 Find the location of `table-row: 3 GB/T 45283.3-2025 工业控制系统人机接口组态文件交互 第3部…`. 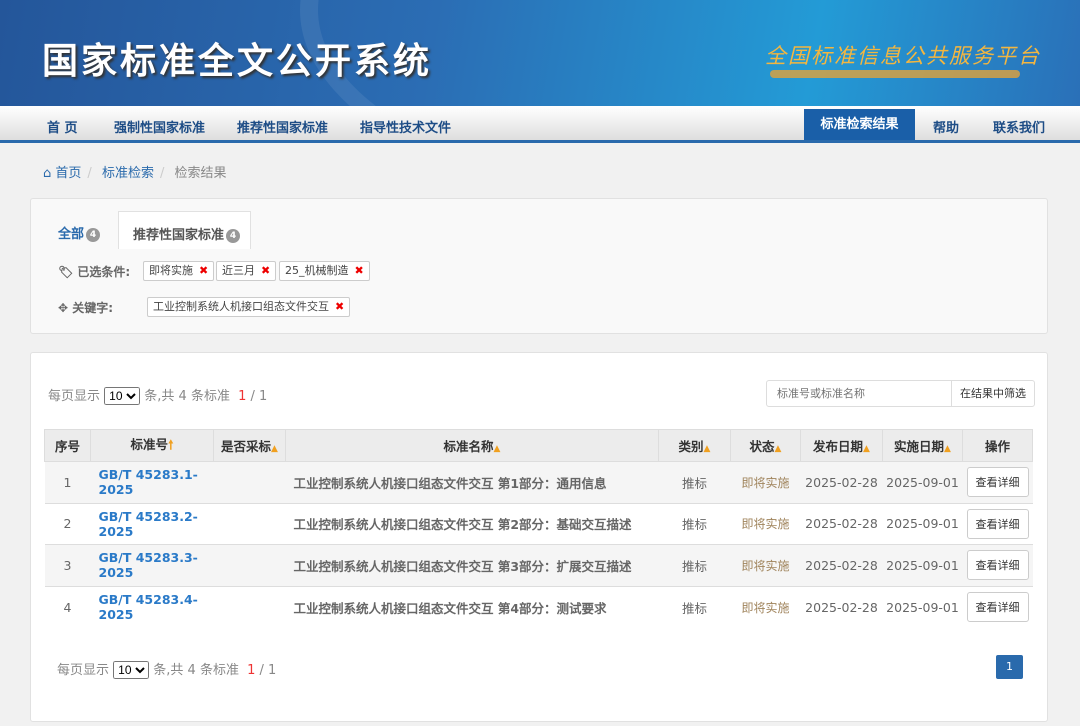

table-row: 3 GB/T 45283.3-2025 工业控制系统人机接口组态文件交互 第3部… is located at coordinates (538, 565).